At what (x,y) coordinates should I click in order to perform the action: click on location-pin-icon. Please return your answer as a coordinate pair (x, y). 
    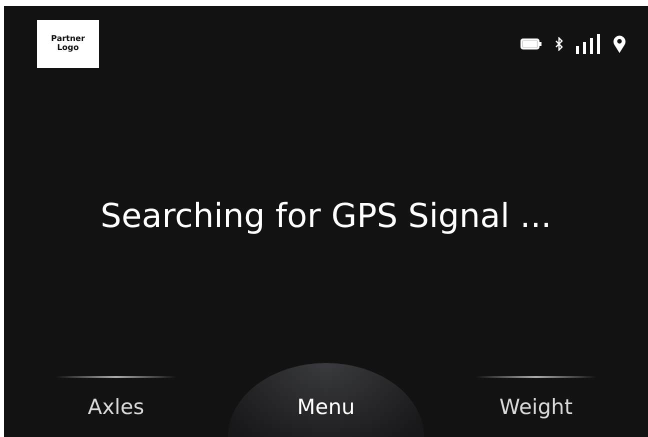
    Looking at the image, I should click on (619, 44).